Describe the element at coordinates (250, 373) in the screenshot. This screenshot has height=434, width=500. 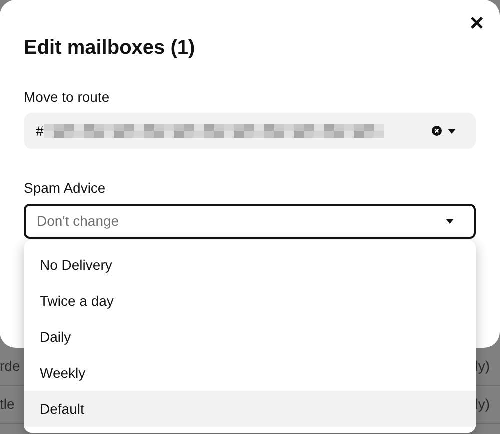
I see `dropdown-option: Weekly` at that location.